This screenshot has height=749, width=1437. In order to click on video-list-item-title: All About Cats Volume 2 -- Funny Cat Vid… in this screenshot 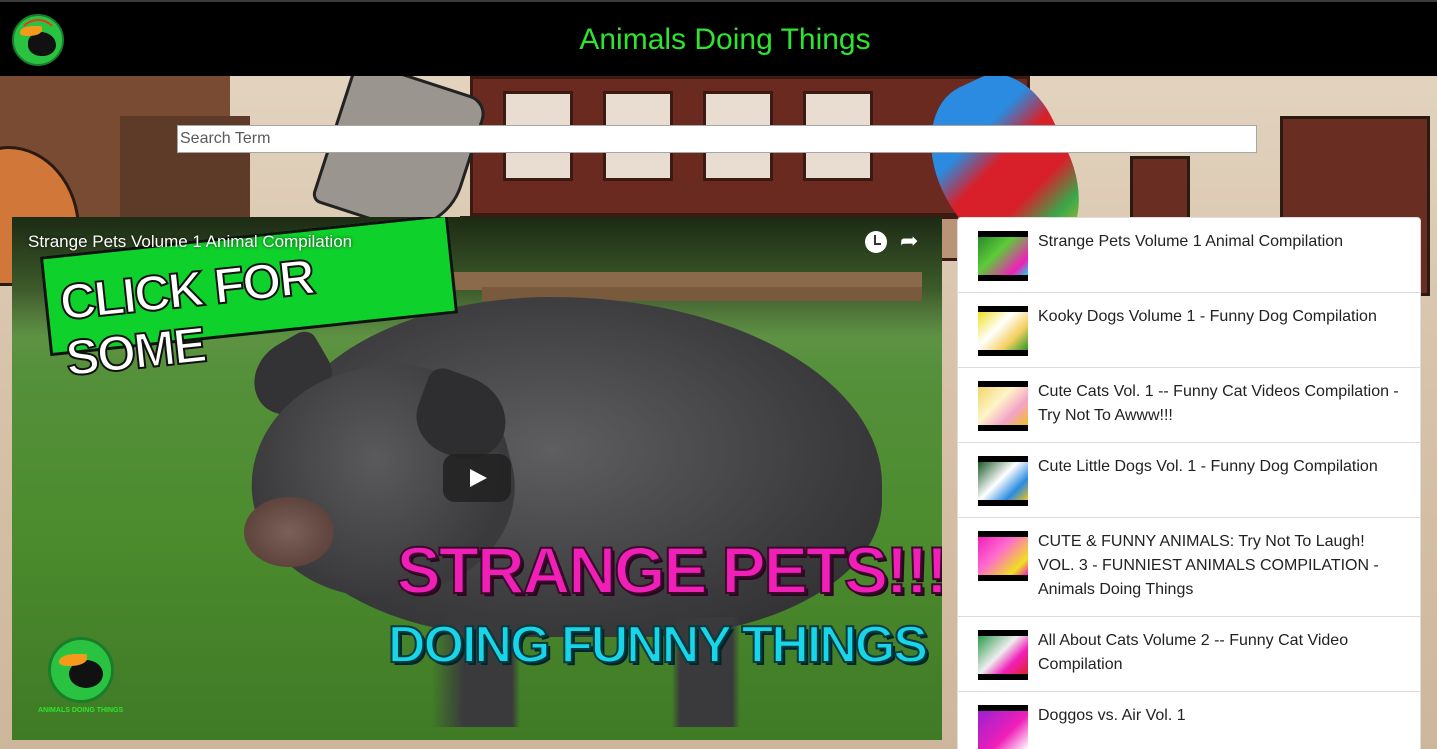, I will do `click(1193, 652)`.